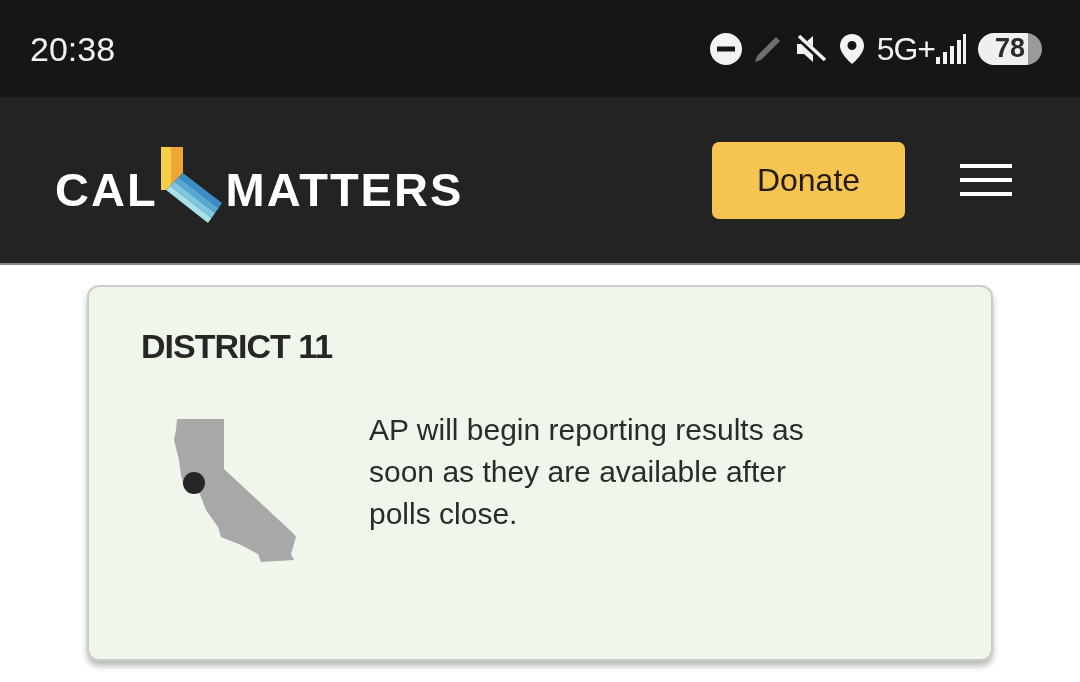 This screenshot has width=1080, height=682. I want to click on location-dot-icon, so click(194, 483).